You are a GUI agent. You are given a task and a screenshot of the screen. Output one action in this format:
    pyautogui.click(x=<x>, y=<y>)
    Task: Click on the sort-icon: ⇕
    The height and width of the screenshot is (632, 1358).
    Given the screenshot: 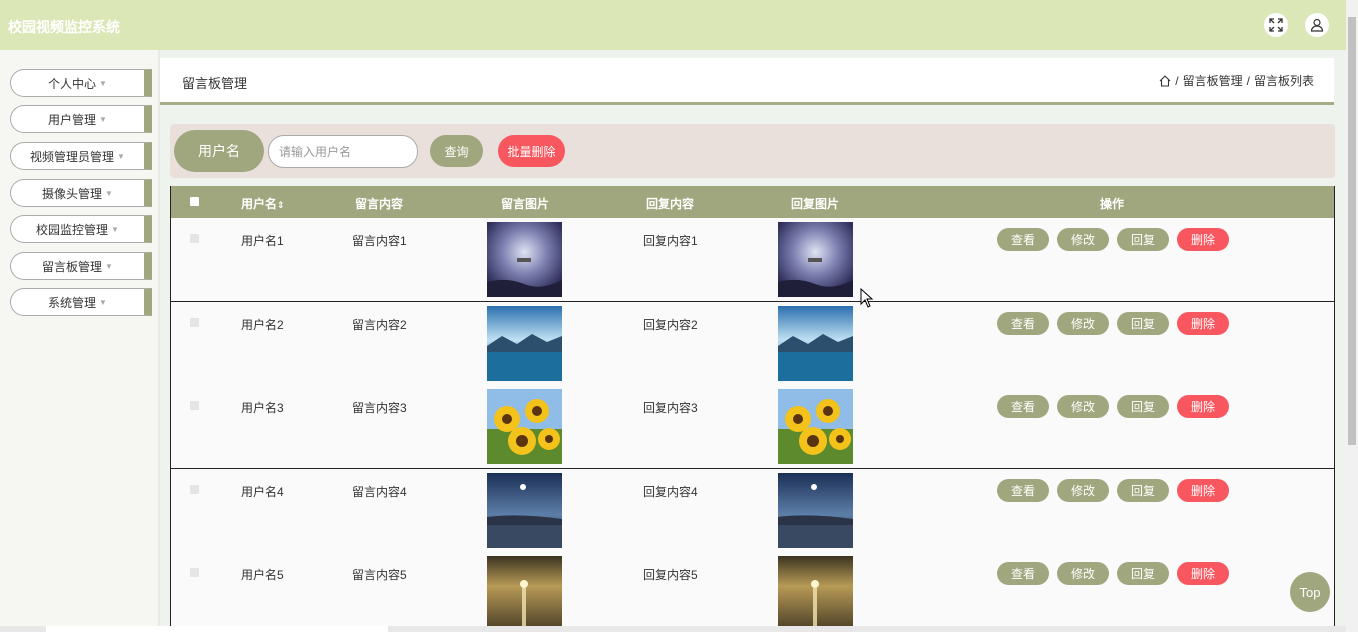 What is the action you would take?
    pyautogui.click(x=281, y=205)
    